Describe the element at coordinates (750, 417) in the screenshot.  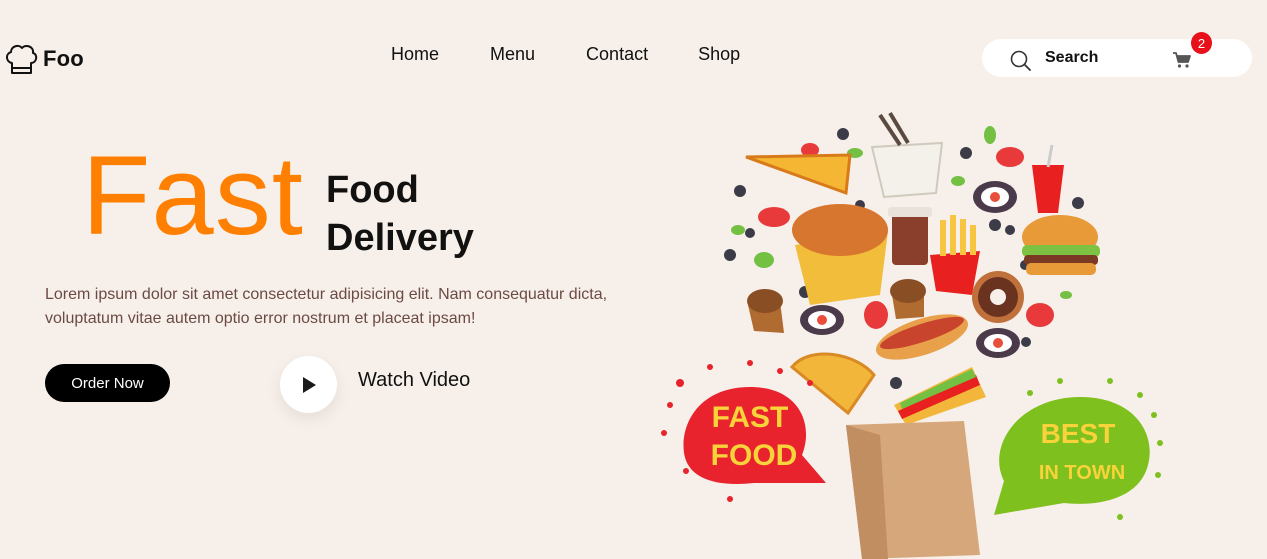
I see `badge-text-fast: FAST` at that location.